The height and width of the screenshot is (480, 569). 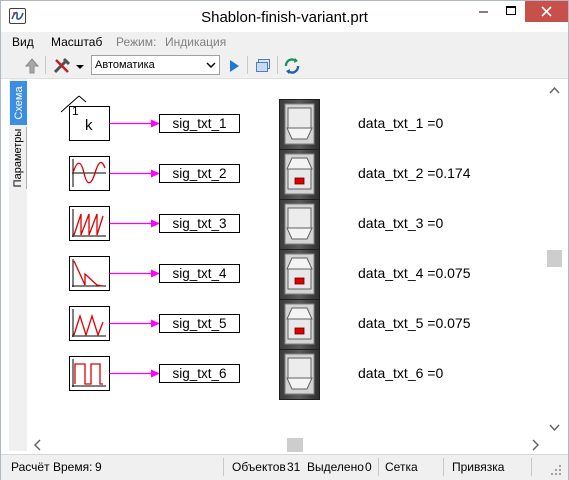 I want to click on minimize-button, so click(x=483, y=11).